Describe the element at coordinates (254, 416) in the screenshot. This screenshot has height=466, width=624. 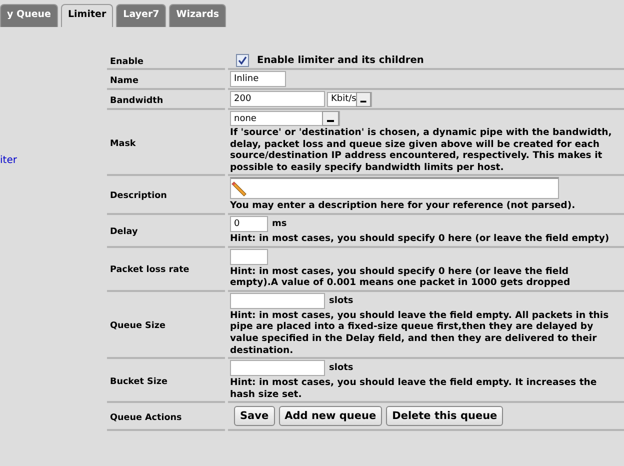
I see `action-button: Save` at that location.